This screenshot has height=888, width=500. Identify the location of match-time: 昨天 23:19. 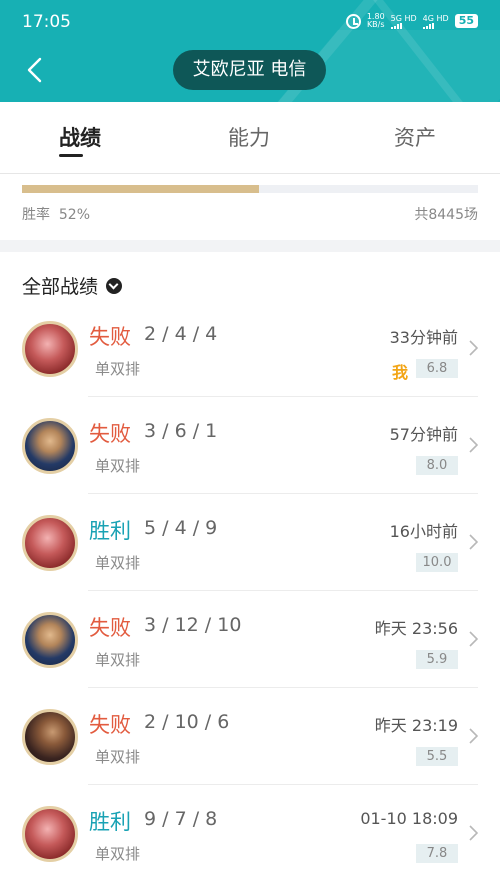
(416, 725).